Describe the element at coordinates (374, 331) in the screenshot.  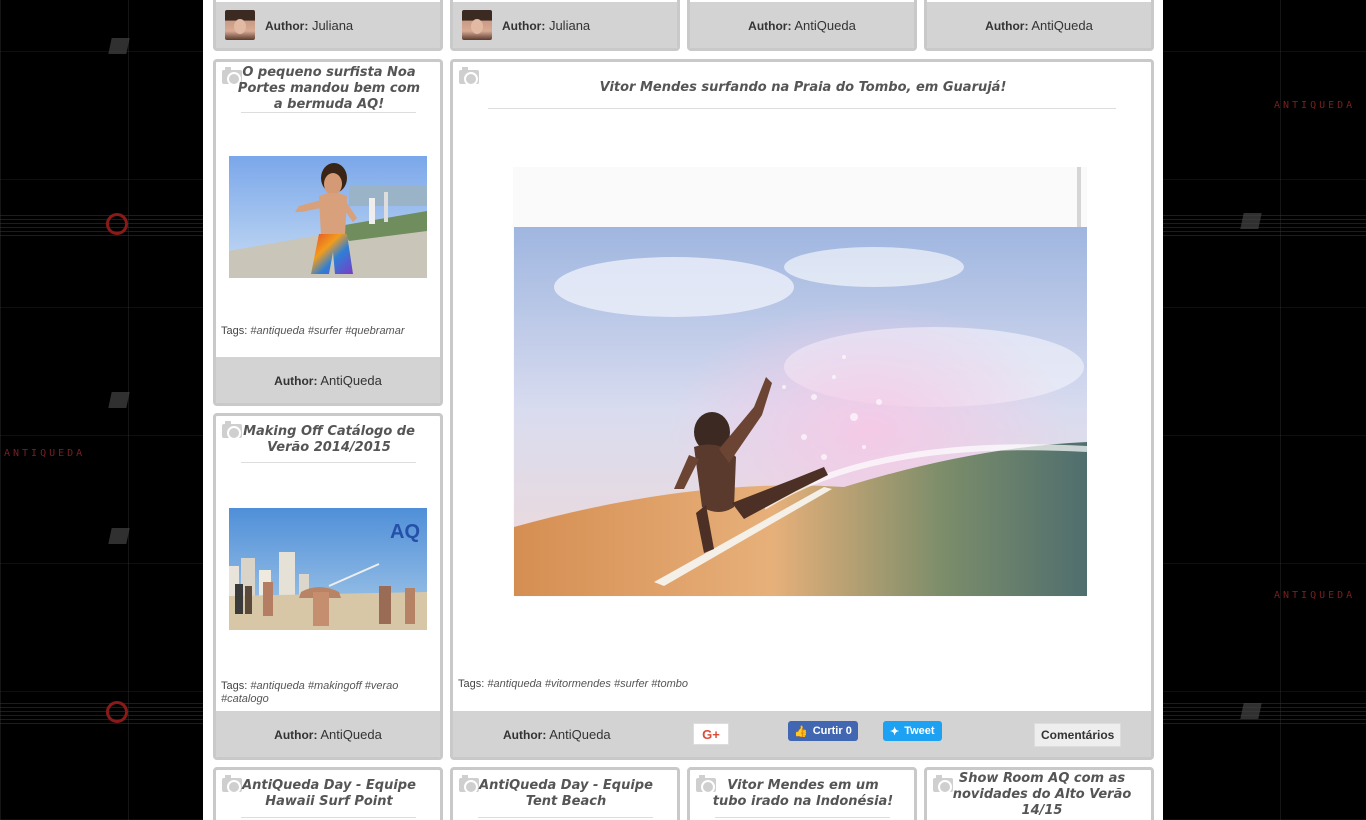
I see `tag-link: #quebramar` at that location.